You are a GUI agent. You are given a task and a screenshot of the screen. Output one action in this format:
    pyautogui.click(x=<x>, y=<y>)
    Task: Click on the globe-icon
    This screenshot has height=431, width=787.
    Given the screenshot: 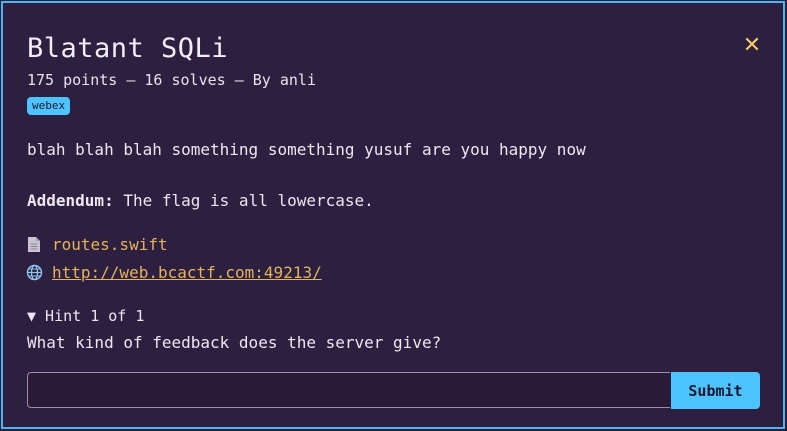 What is the action you would take?
    pyautogui.click(x=34, y=273)
    